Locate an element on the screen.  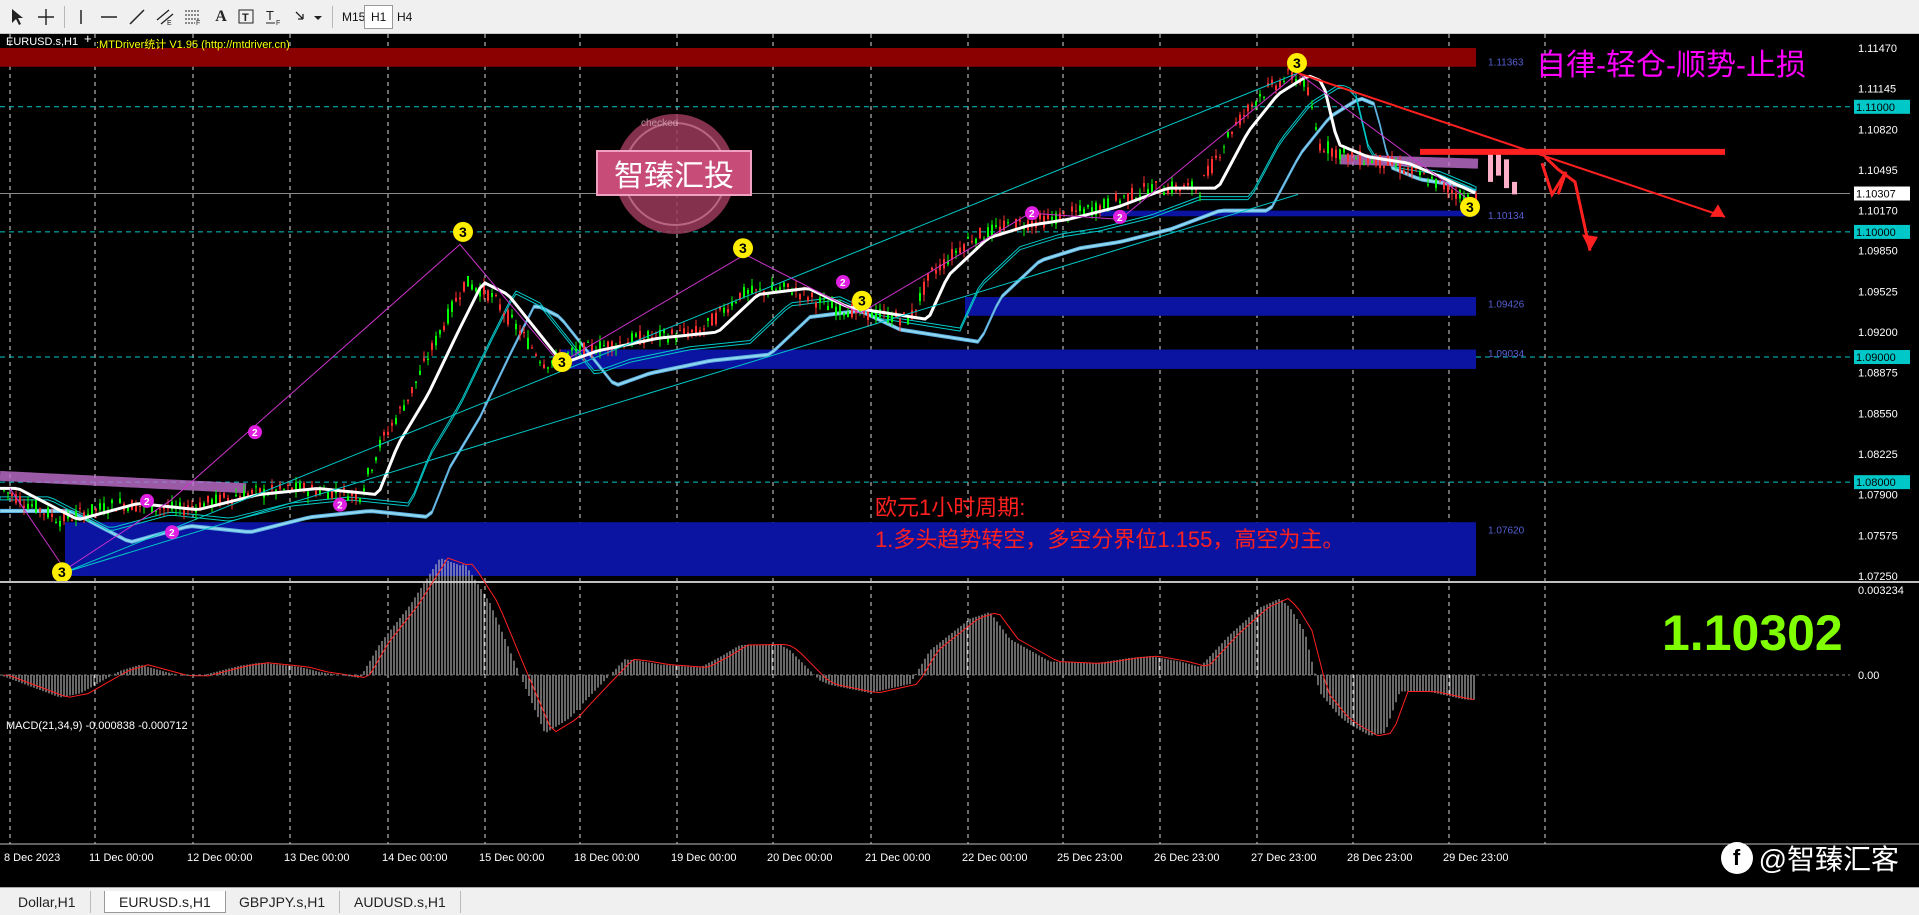
price-axis-label: 1.08550 is located at coordinates (1878, 414).